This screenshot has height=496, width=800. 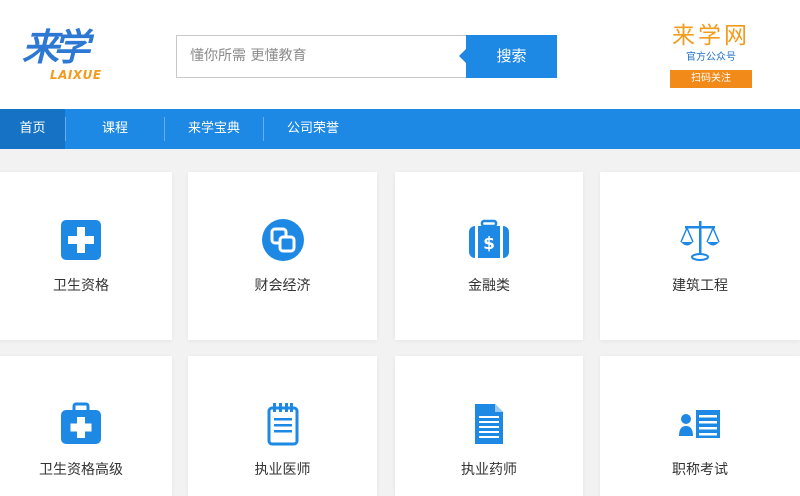 I want to click on category-label: 职称考试, so click(x=700, y=470).